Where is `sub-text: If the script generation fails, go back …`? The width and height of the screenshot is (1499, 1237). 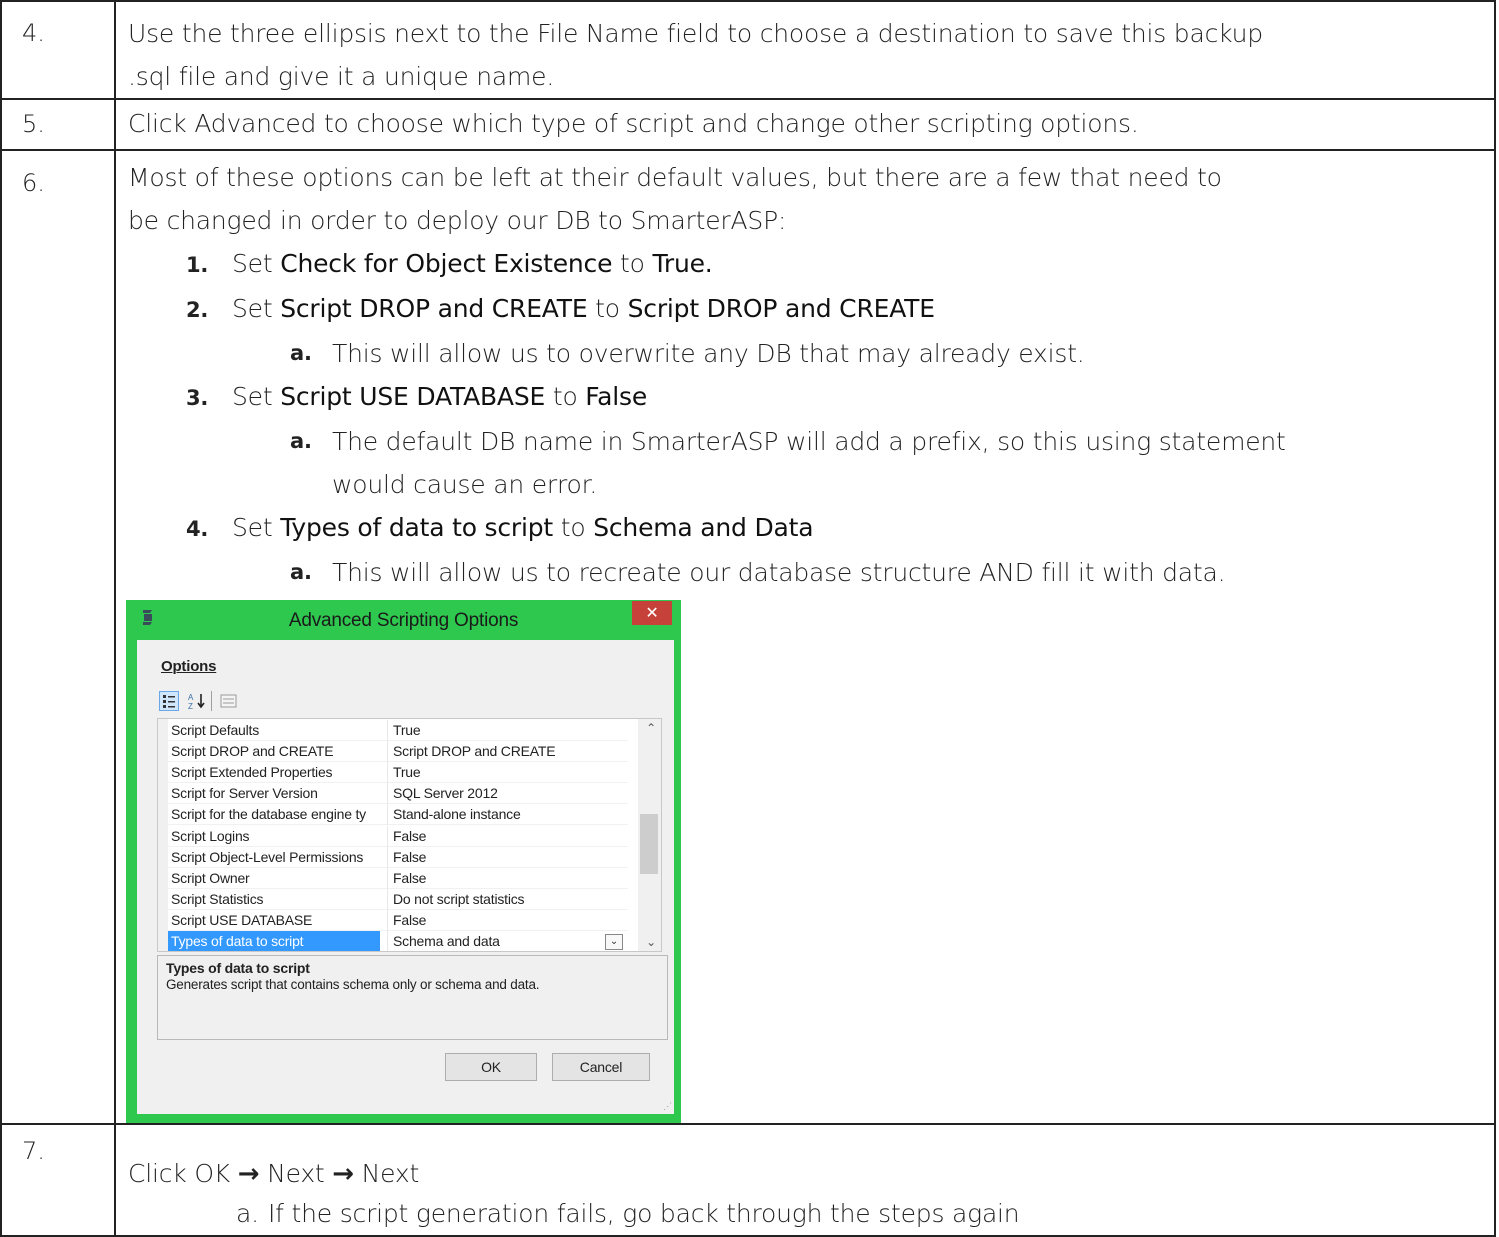
sub-text: If the script generation fails, go back … is located at coordinates (644, 1213).